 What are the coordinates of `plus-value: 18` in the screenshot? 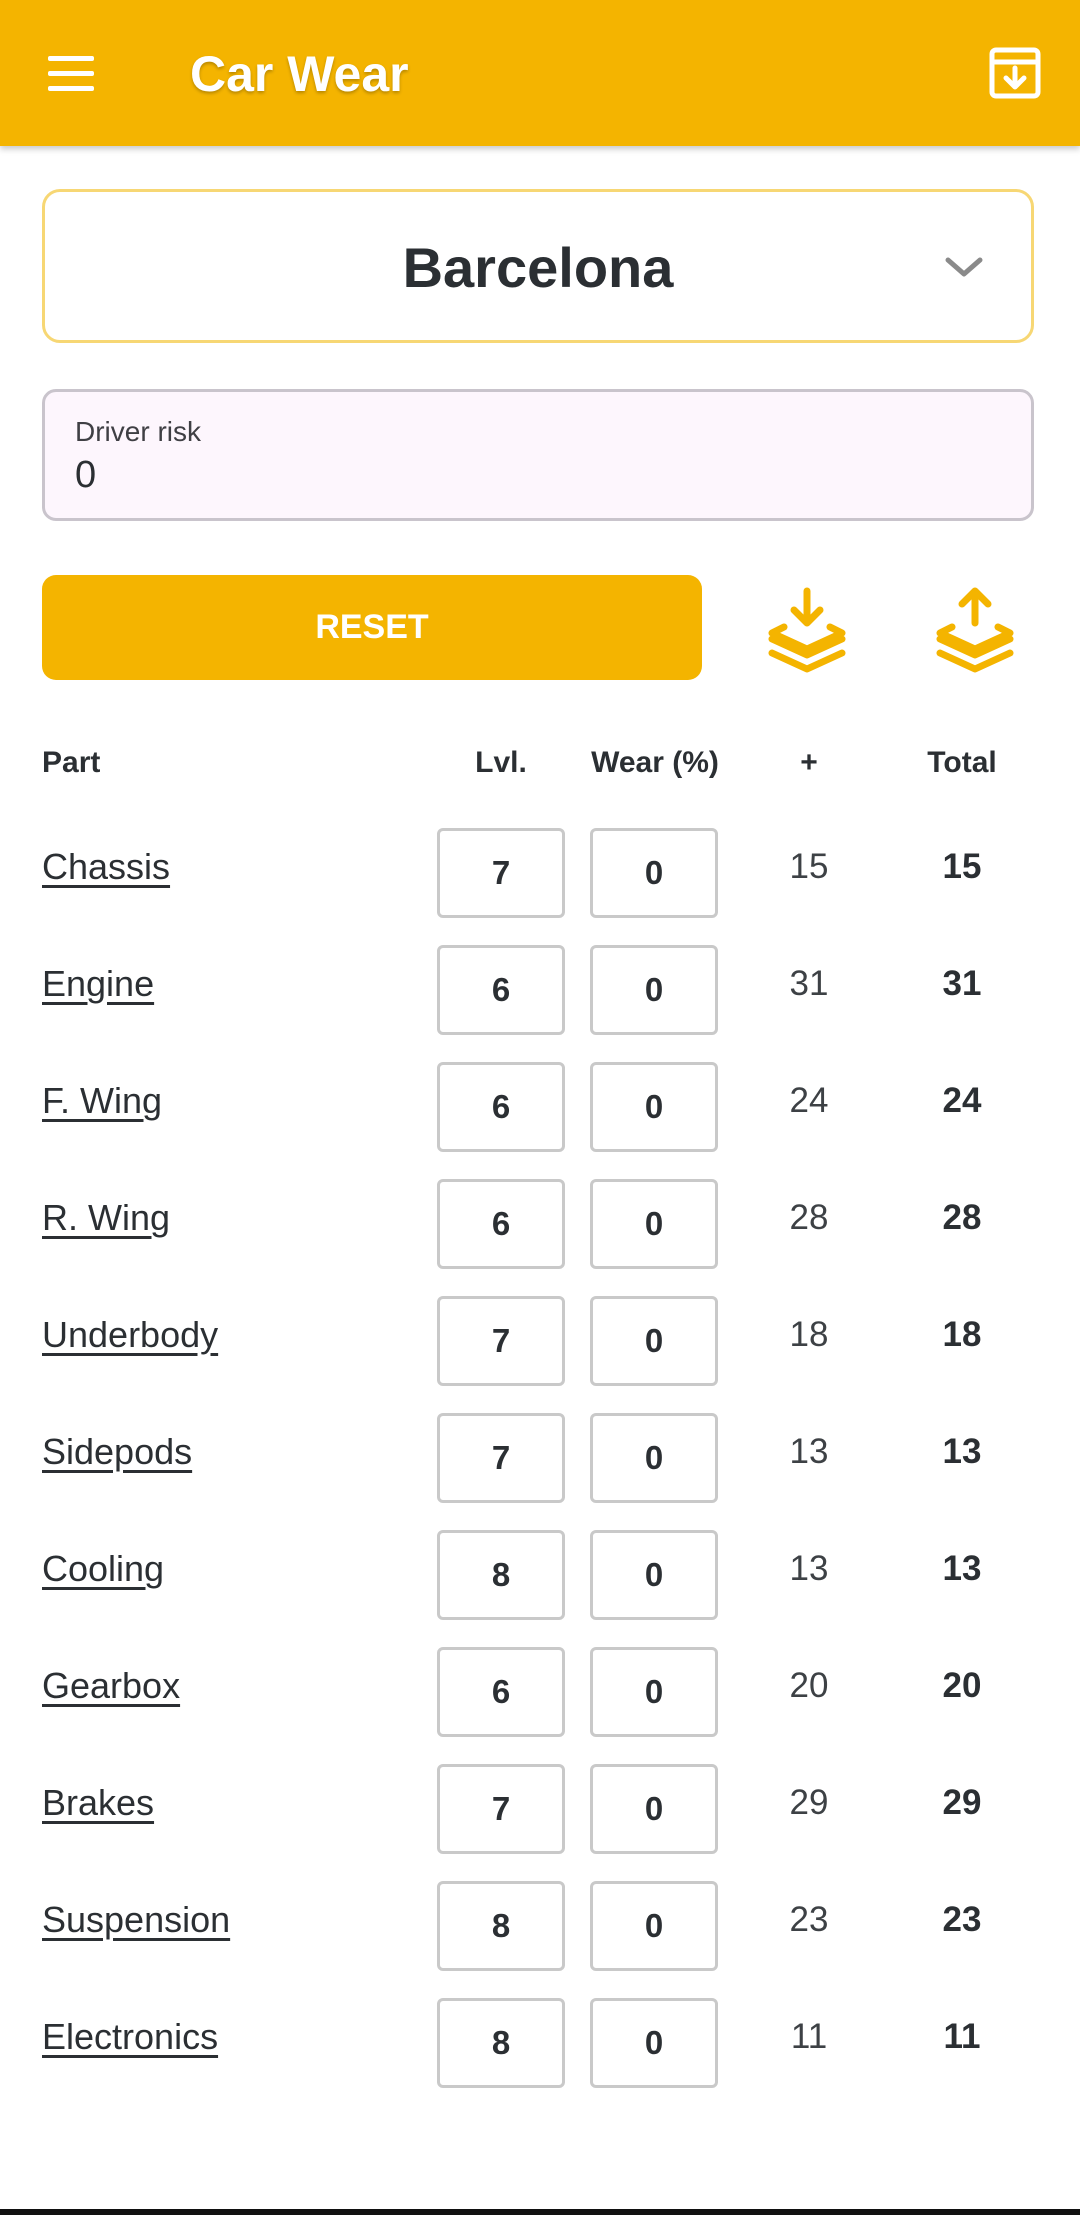 It's located at (809, 1334).